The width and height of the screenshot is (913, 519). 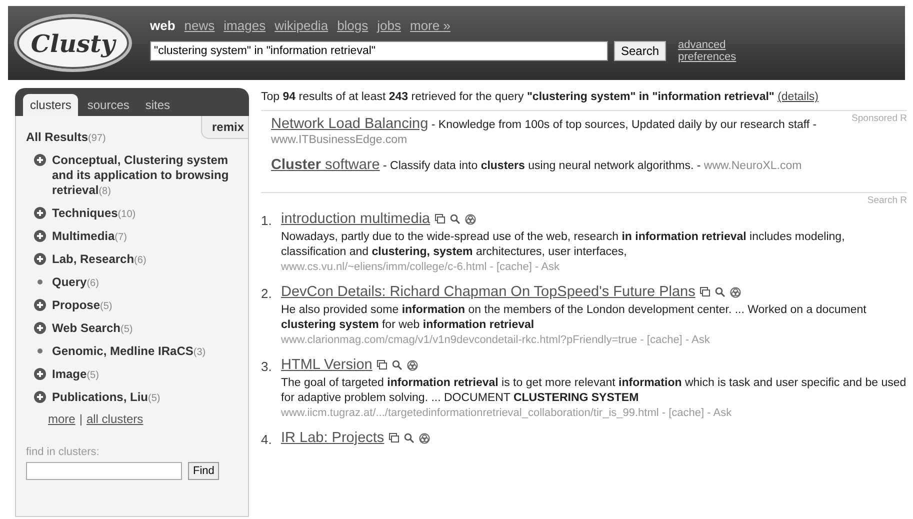 I want to click on advanced-preferences-link: advanced preferences, so click(x=713, y=50).